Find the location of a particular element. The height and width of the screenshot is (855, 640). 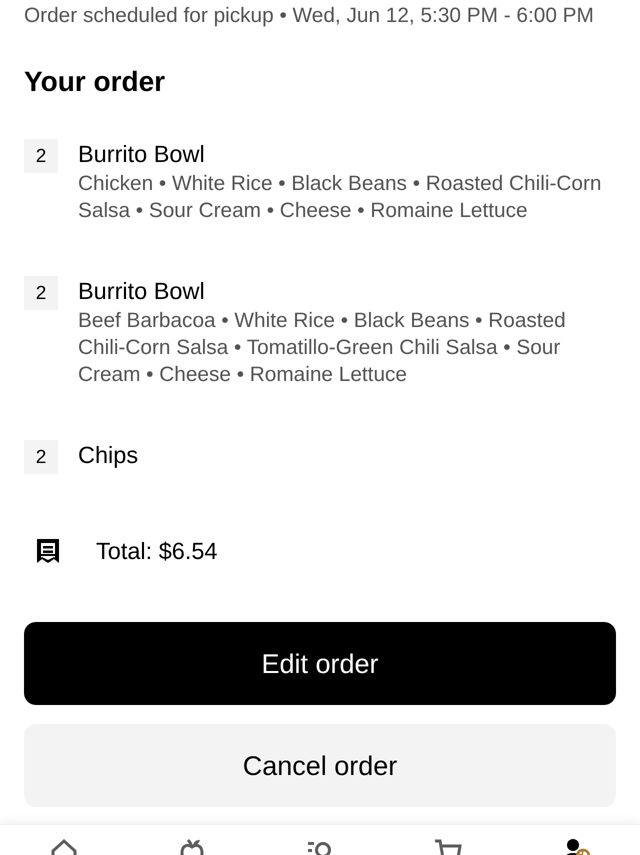

cancel-button: Cancel order is located at coordinates (320, 765).